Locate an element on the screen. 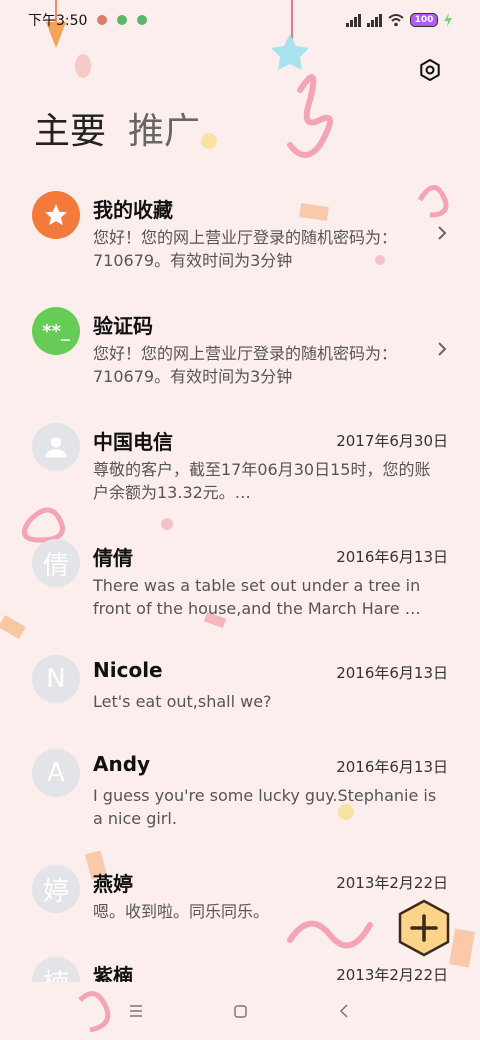 Image resolution: width=480 pixels, height=1040 pixels. back-button is located at coordinates (344, 1011).